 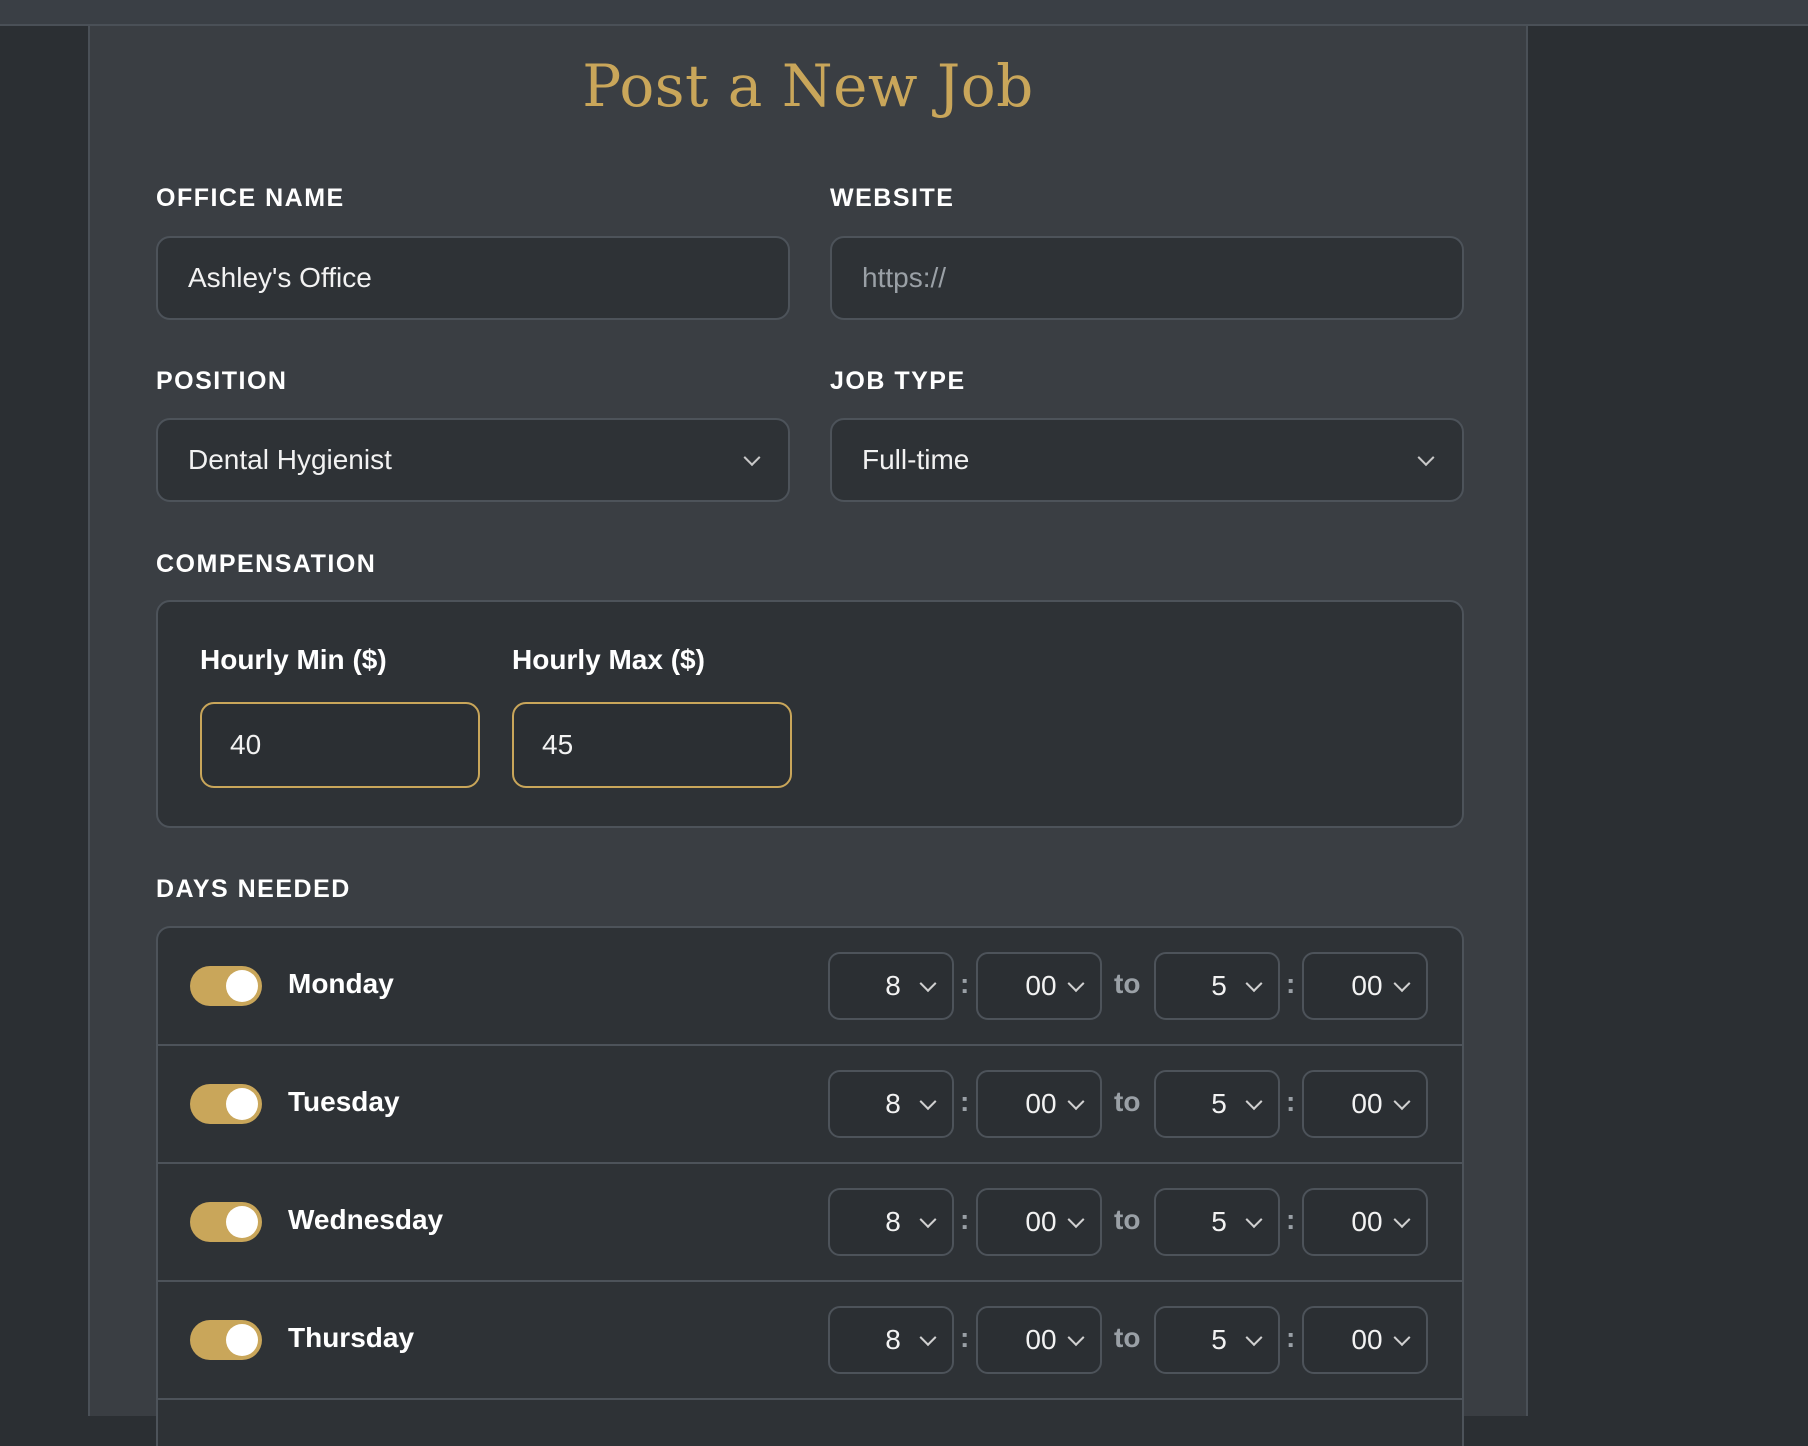 I want to click on hourly-min-field, so click(x=340, y=745).